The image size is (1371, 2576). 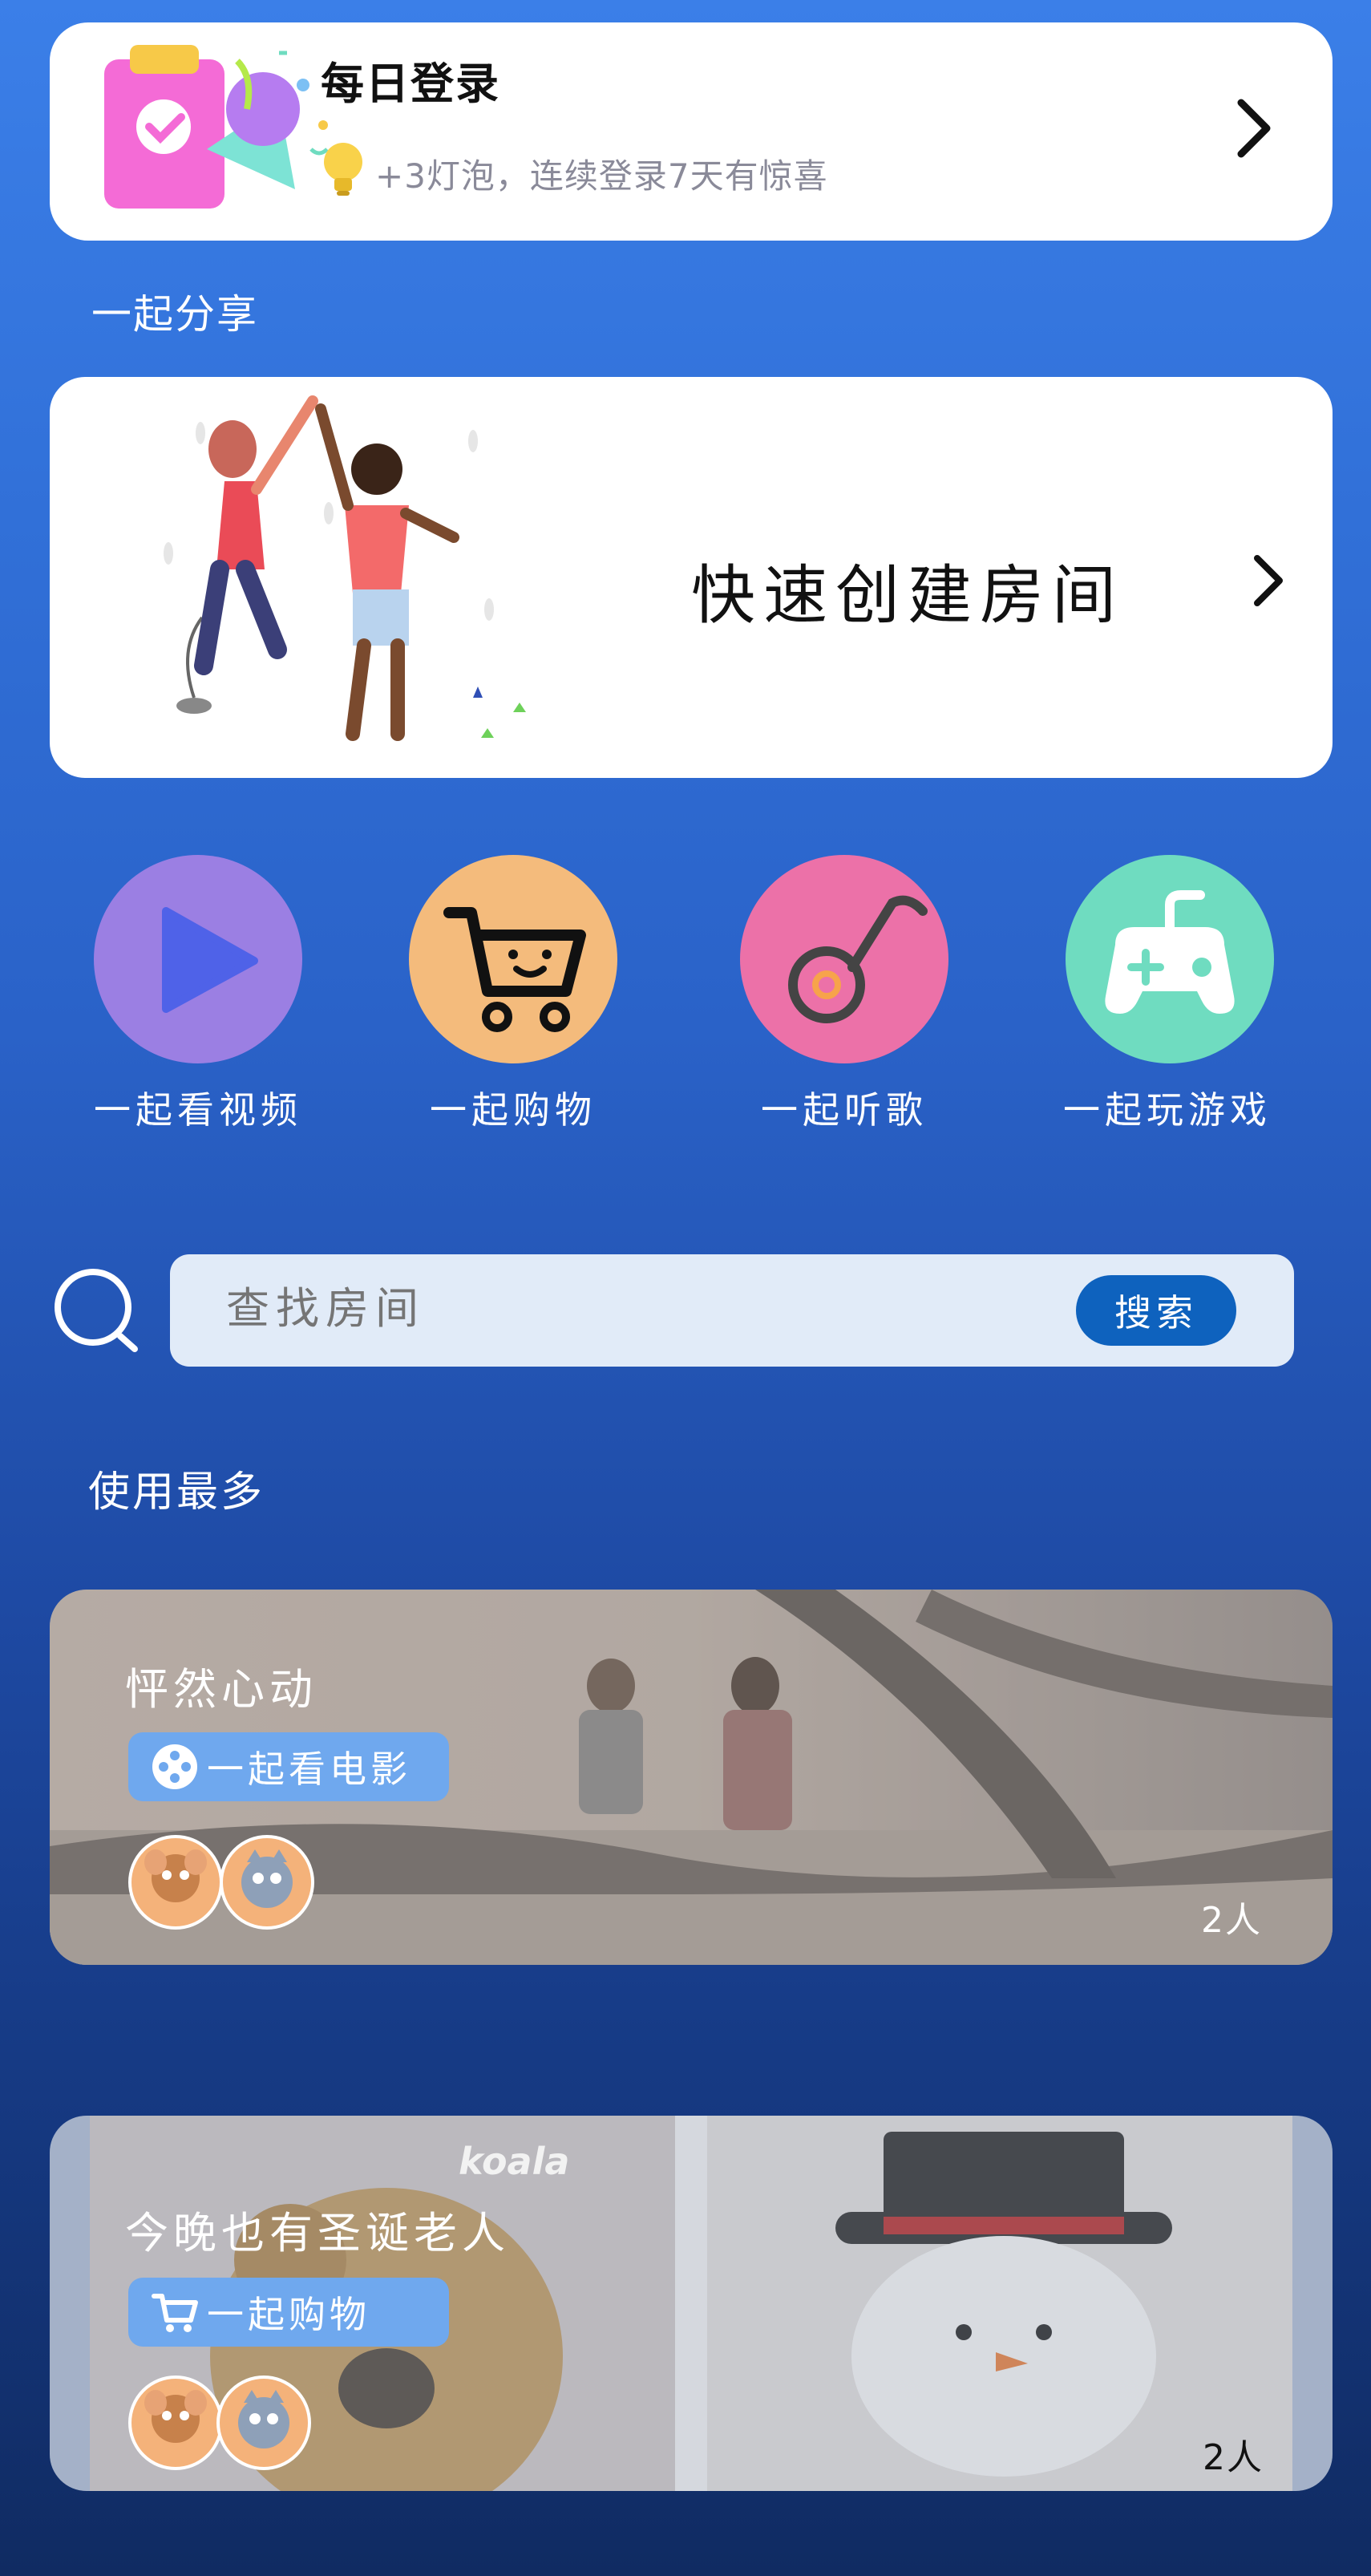 I want to click on film-reel-icon, so click(x=174, y=1767).